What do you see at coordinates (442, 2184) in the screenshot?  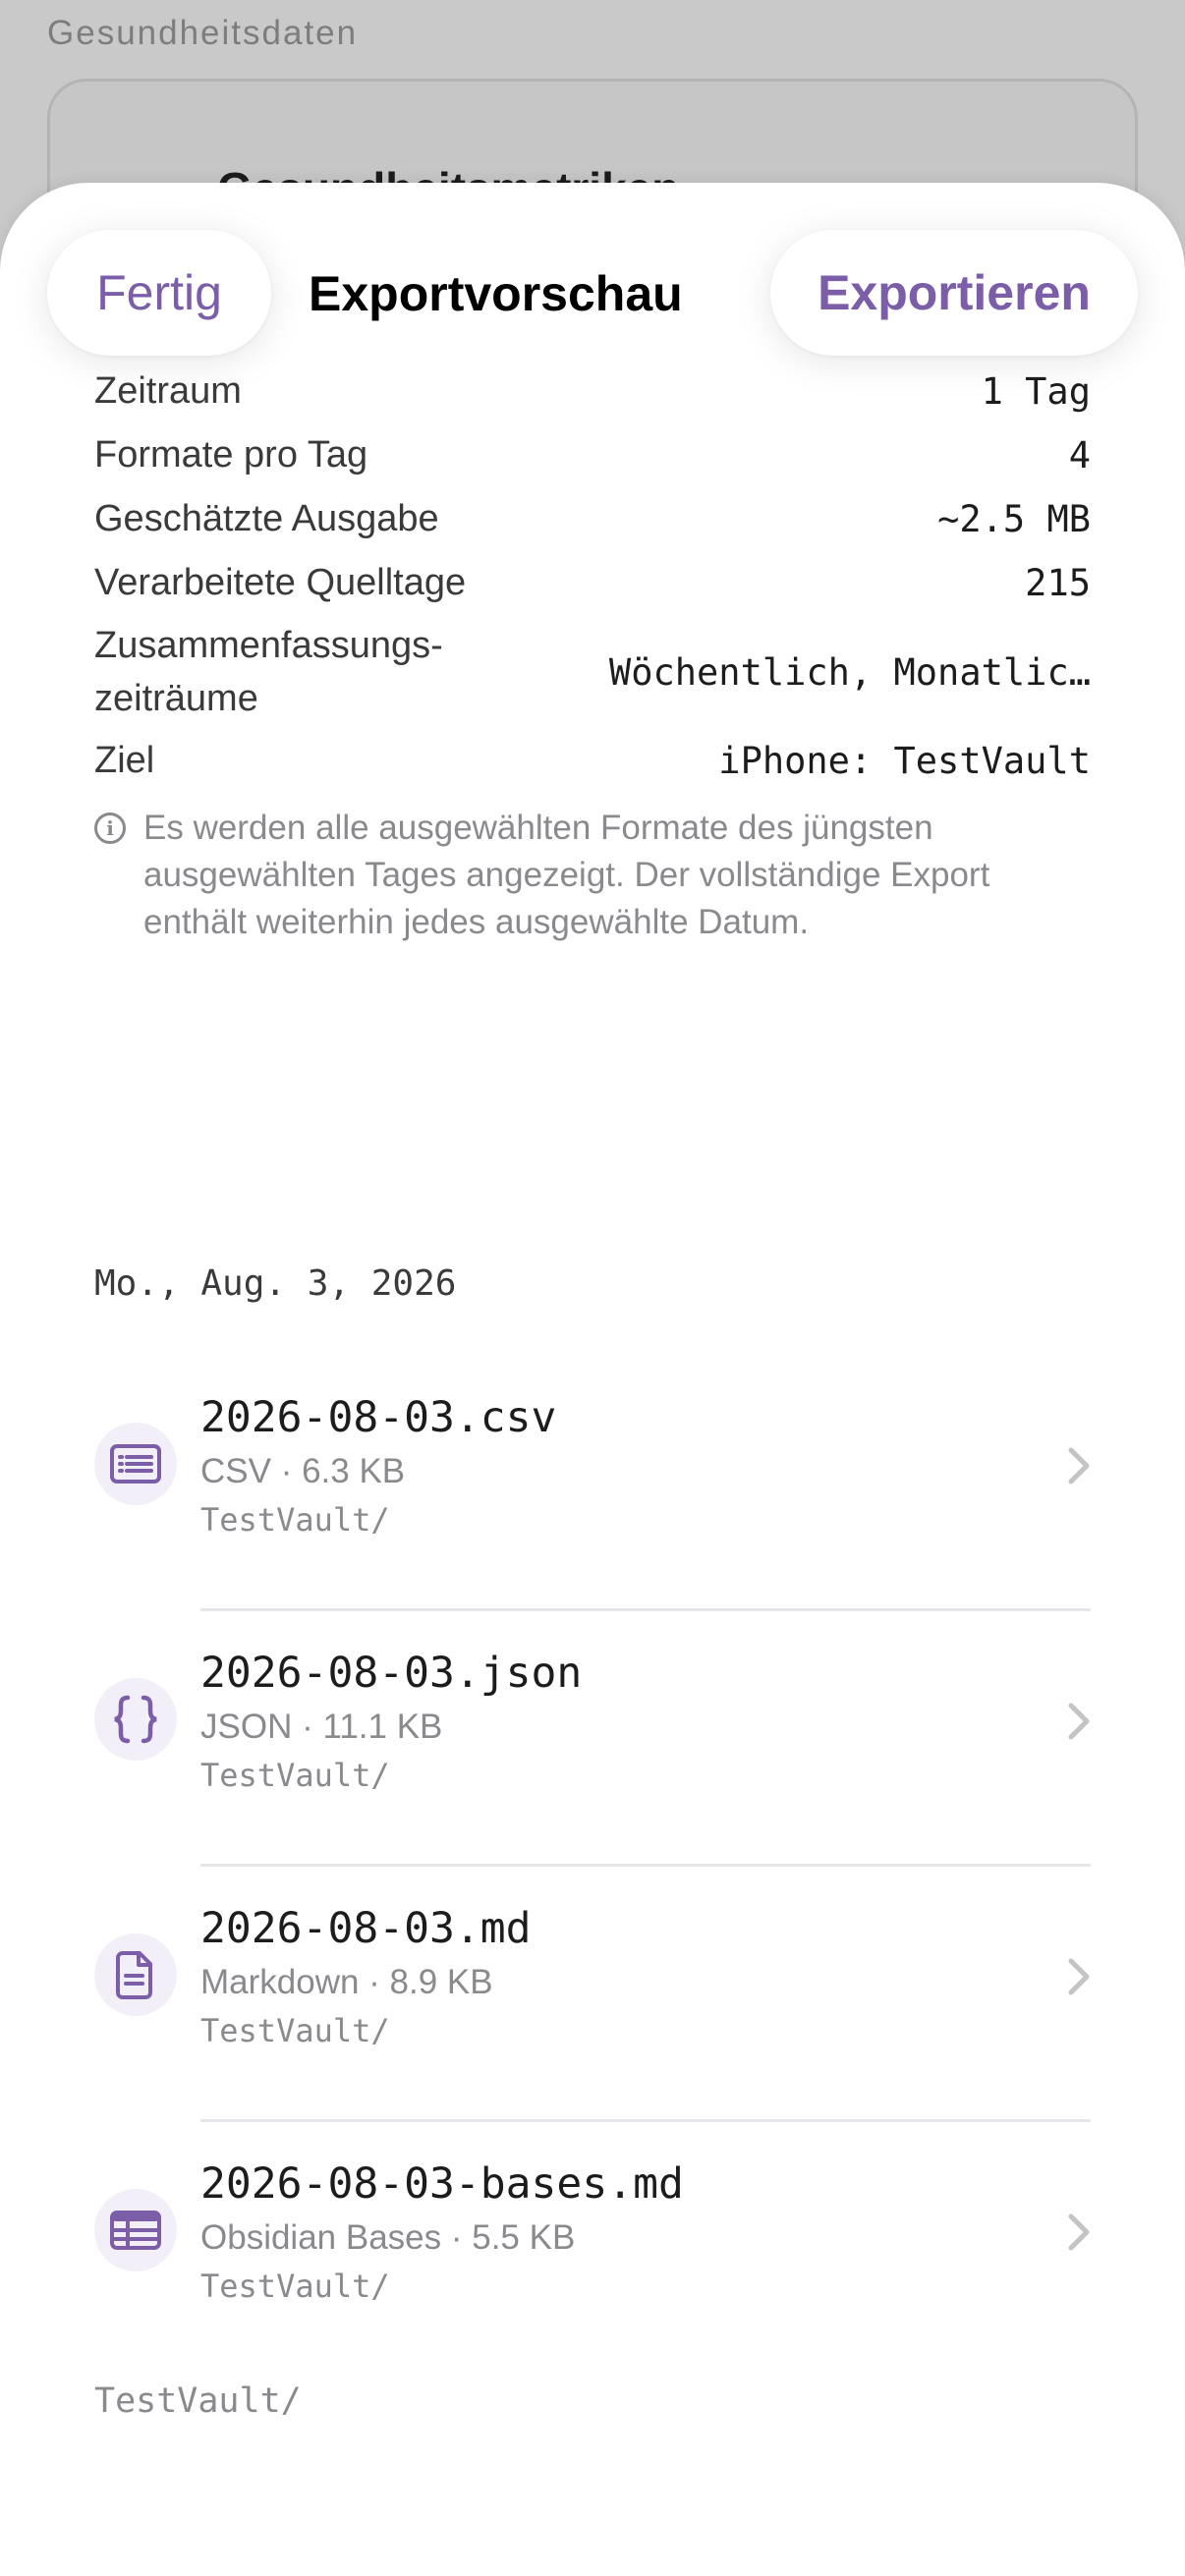 I see `file-name: 2026-08-03-bases.md` at bounding box center [442, 2184].